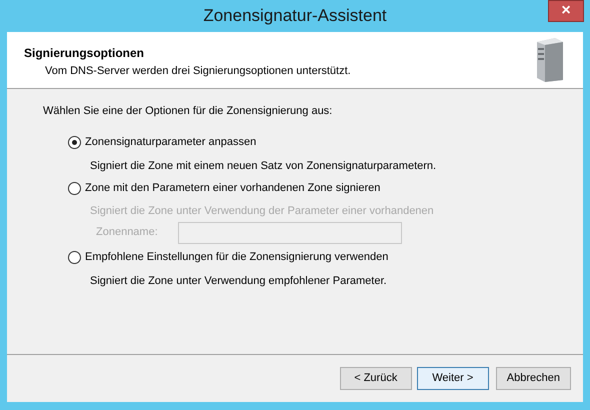  What do you see at coordinates (325, 143) in the screenshot?
I see `radio-option: Zonensignaturparameter anpassen` at bounding box center [325, 143].